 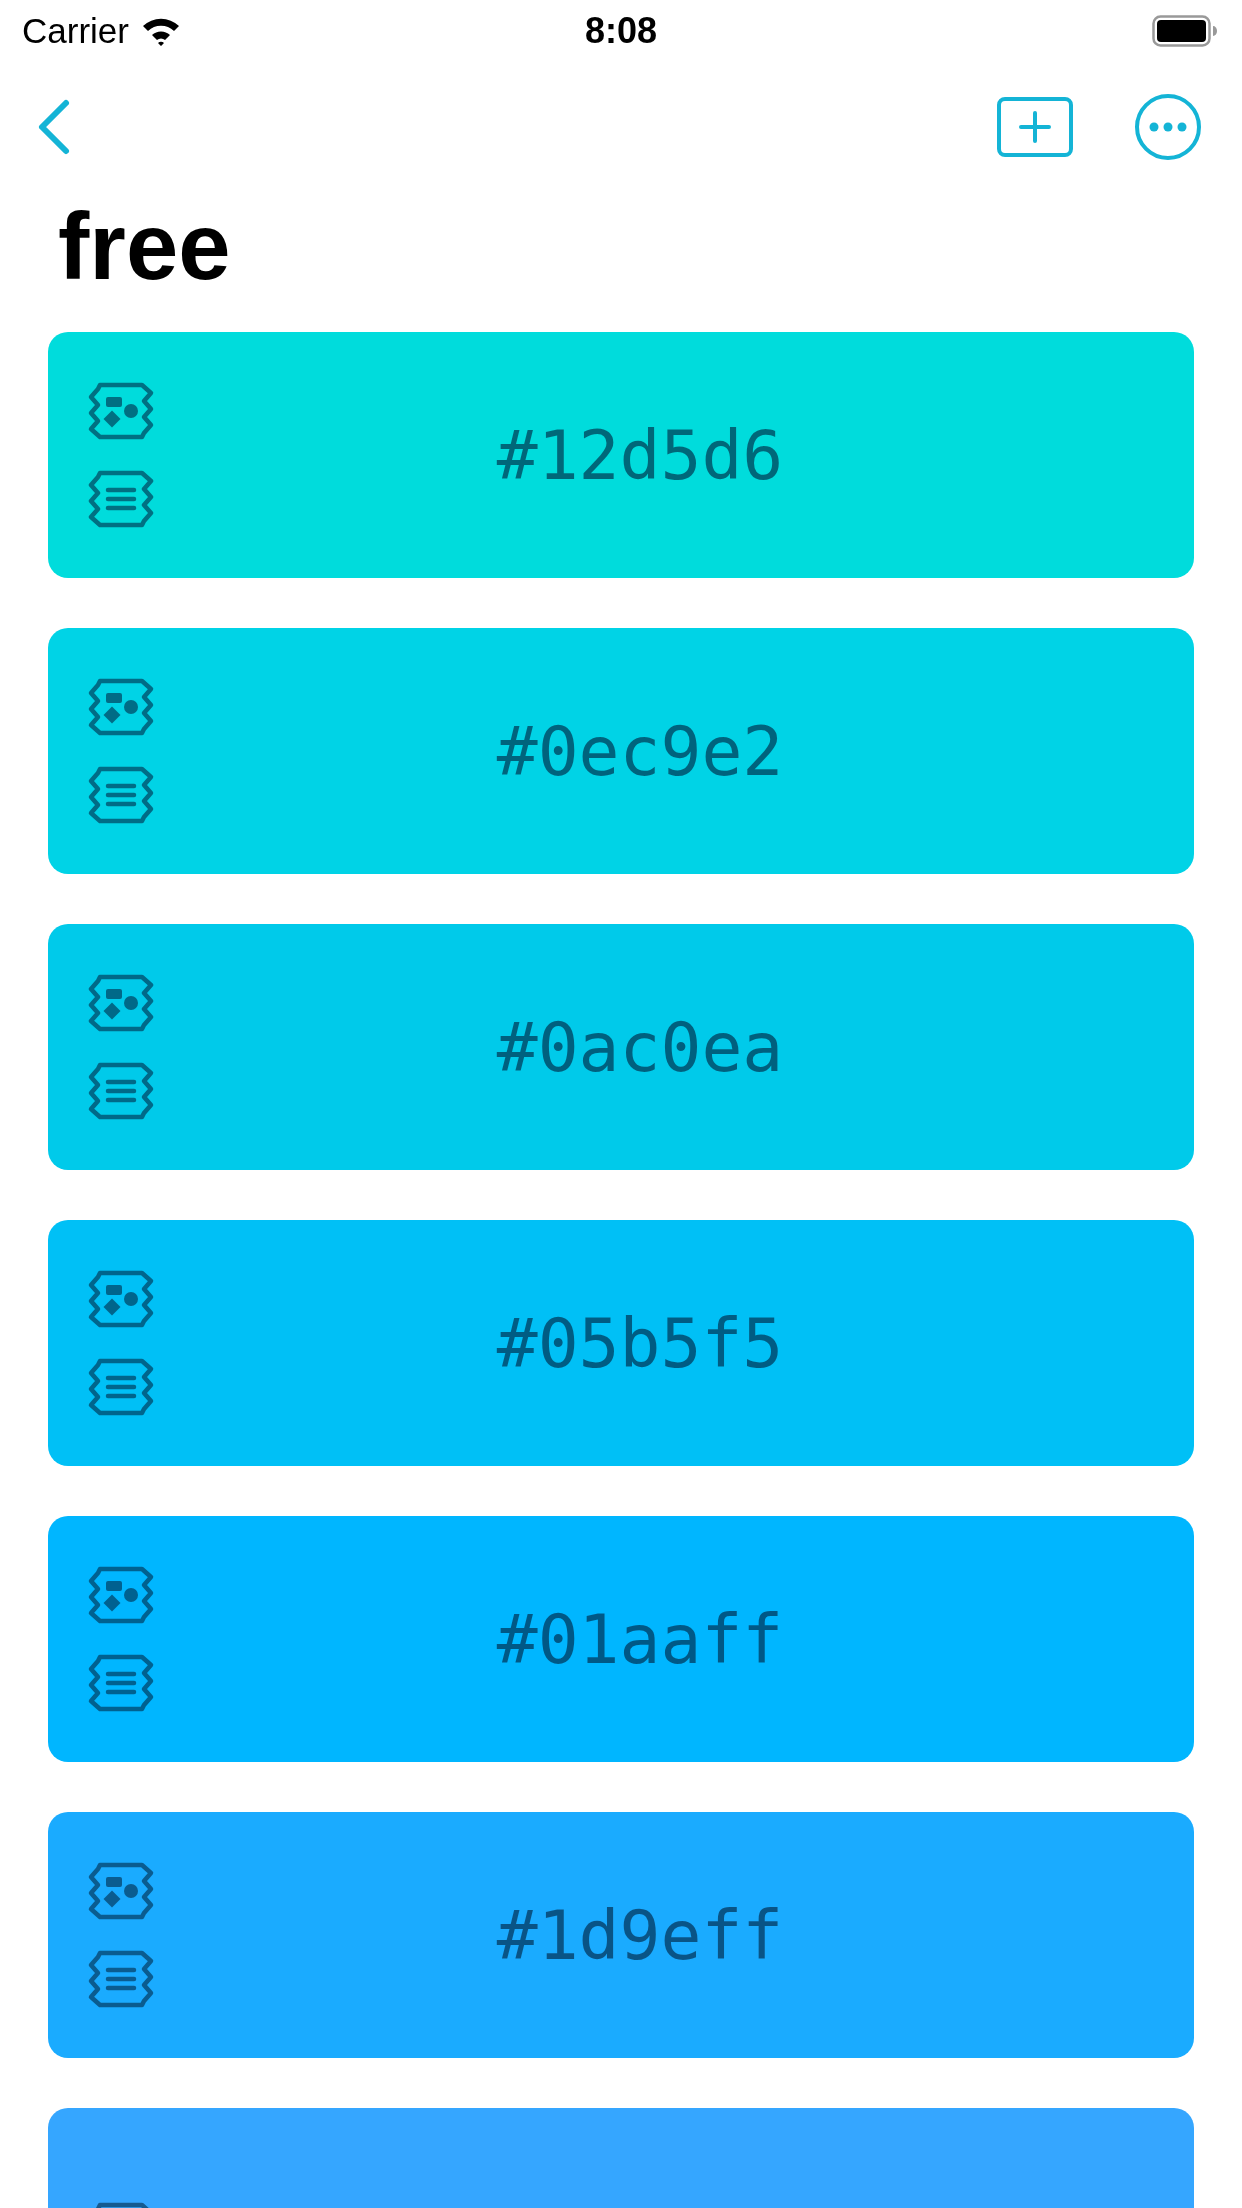 I want to click on color-code: #12d5d6, so click(x=640, y=455).